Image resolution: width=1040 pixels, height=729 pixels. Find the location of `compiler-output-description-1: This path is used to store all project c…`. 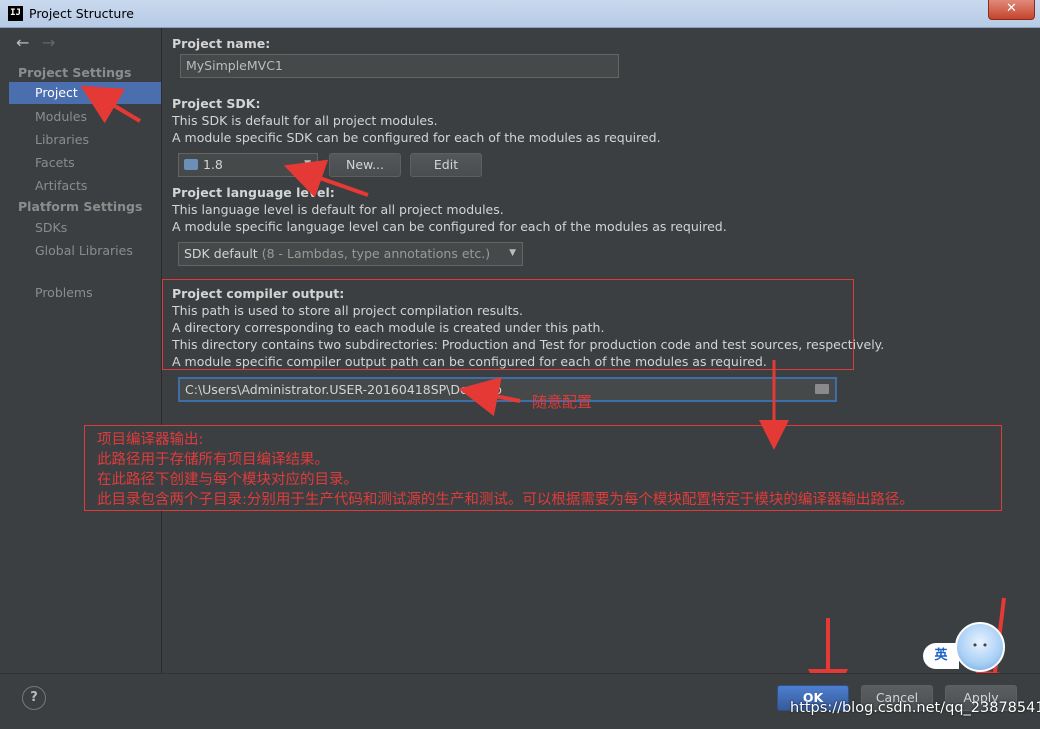

compiler-output-description-1: This path is used to store all project c… is located at coordinates (347, 310).